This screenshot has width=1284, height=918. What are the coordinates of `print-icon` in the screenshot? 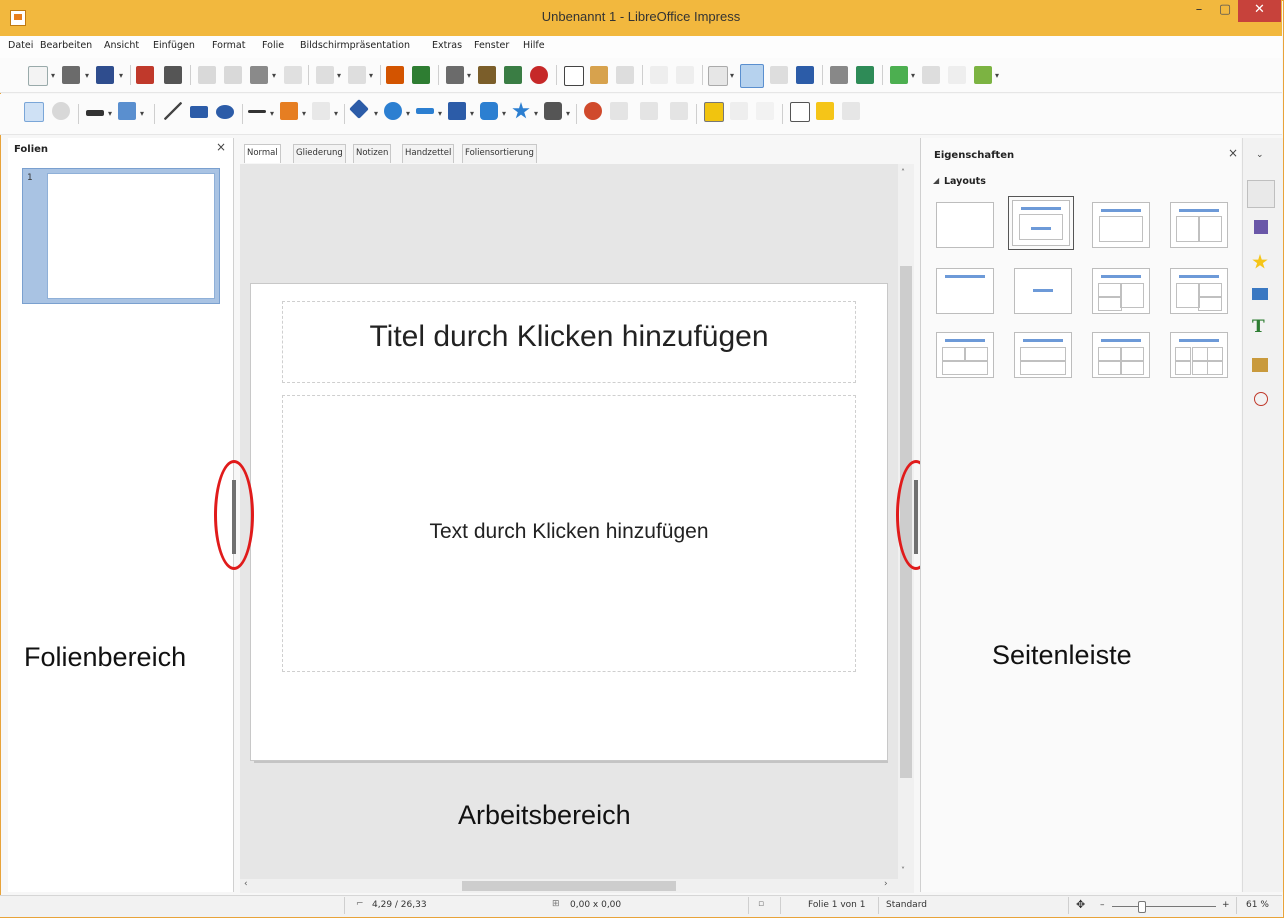 It's located at (173, 75).